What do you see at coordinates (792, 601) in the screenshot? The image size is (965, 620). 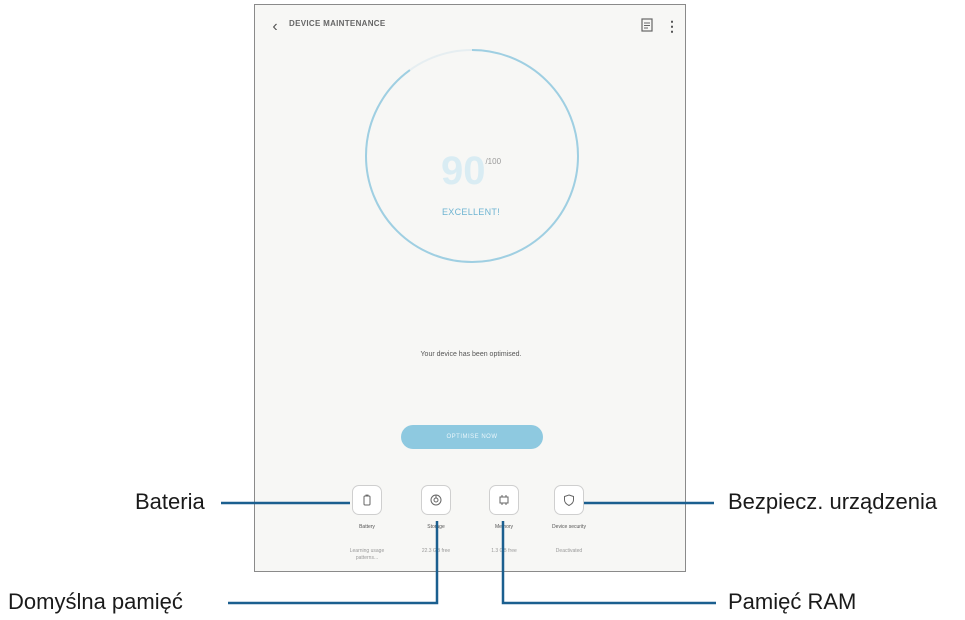 I see `callout-ram: Pamięć RAM` at bounding box center [792, 601].